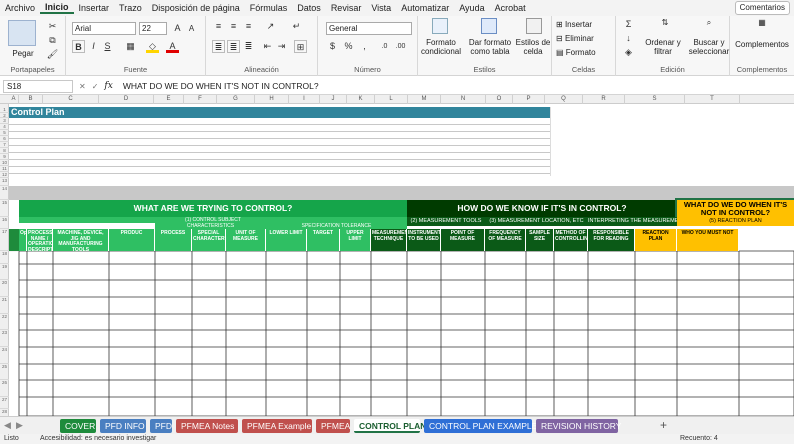 The image size is (794, 444). Describe the element at coordinates (20, 8) in the screenshot. I see `menu-archivo: Archivo` at that location.